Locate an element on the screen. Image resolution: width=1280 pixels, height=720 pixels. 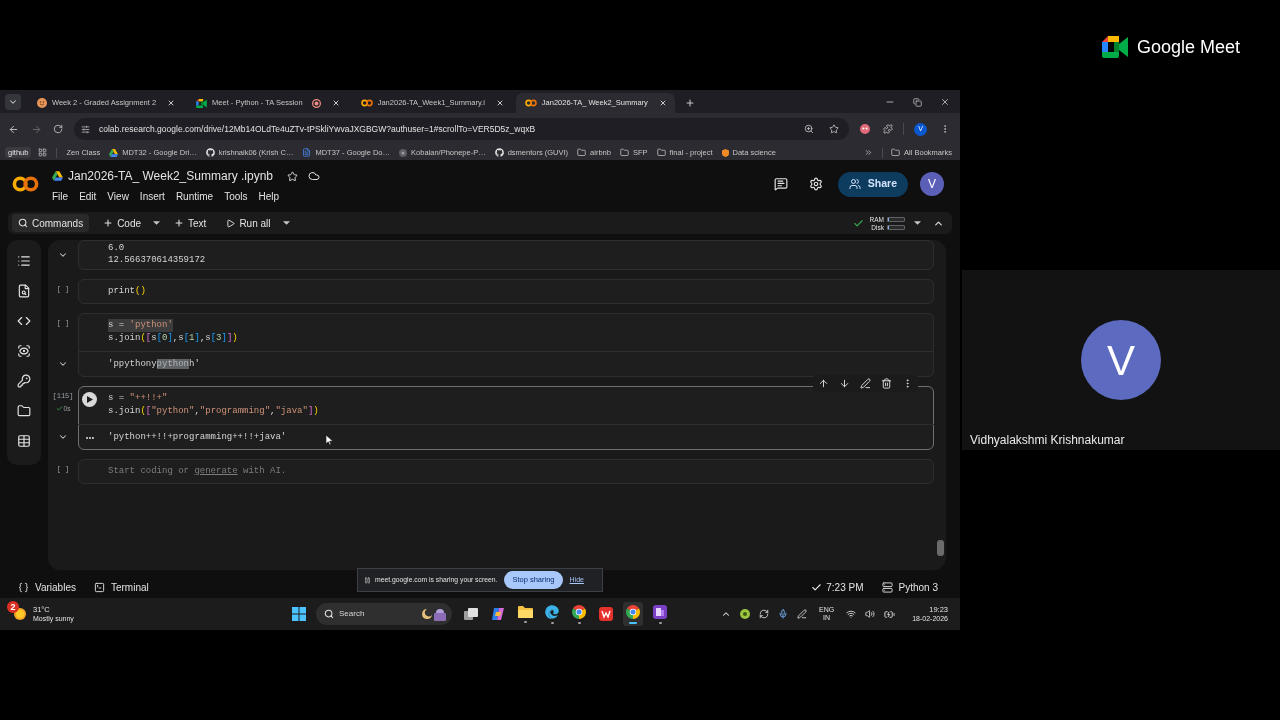
menu-item: Insert is located at coordinates (152, 196).